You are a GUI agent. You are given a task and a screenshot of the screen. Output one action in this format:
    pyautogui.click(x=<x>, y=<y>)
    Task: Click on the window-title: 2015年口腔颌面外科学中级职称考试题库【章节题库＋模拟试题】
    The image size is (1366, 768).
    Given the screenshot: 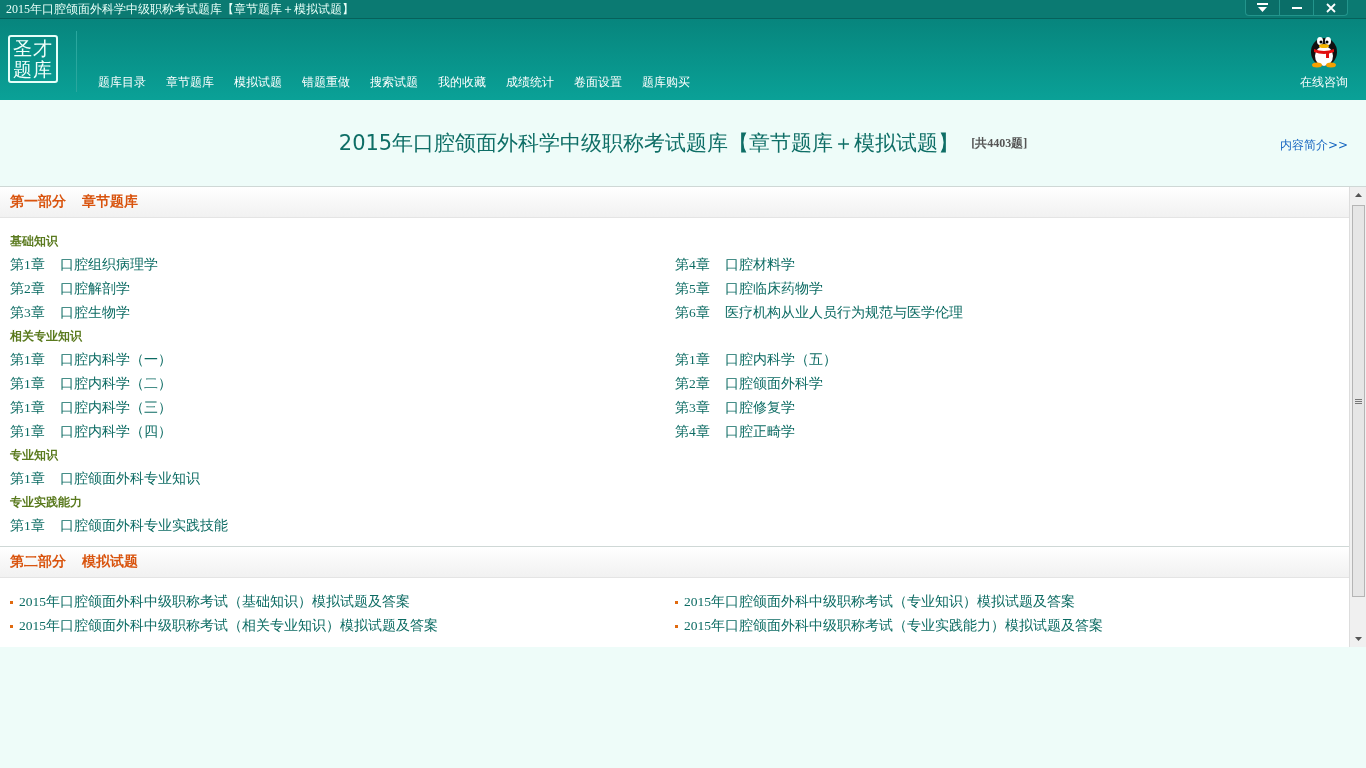 What is the action you would take?
    pyautogui.click(x=179, y=9)
    